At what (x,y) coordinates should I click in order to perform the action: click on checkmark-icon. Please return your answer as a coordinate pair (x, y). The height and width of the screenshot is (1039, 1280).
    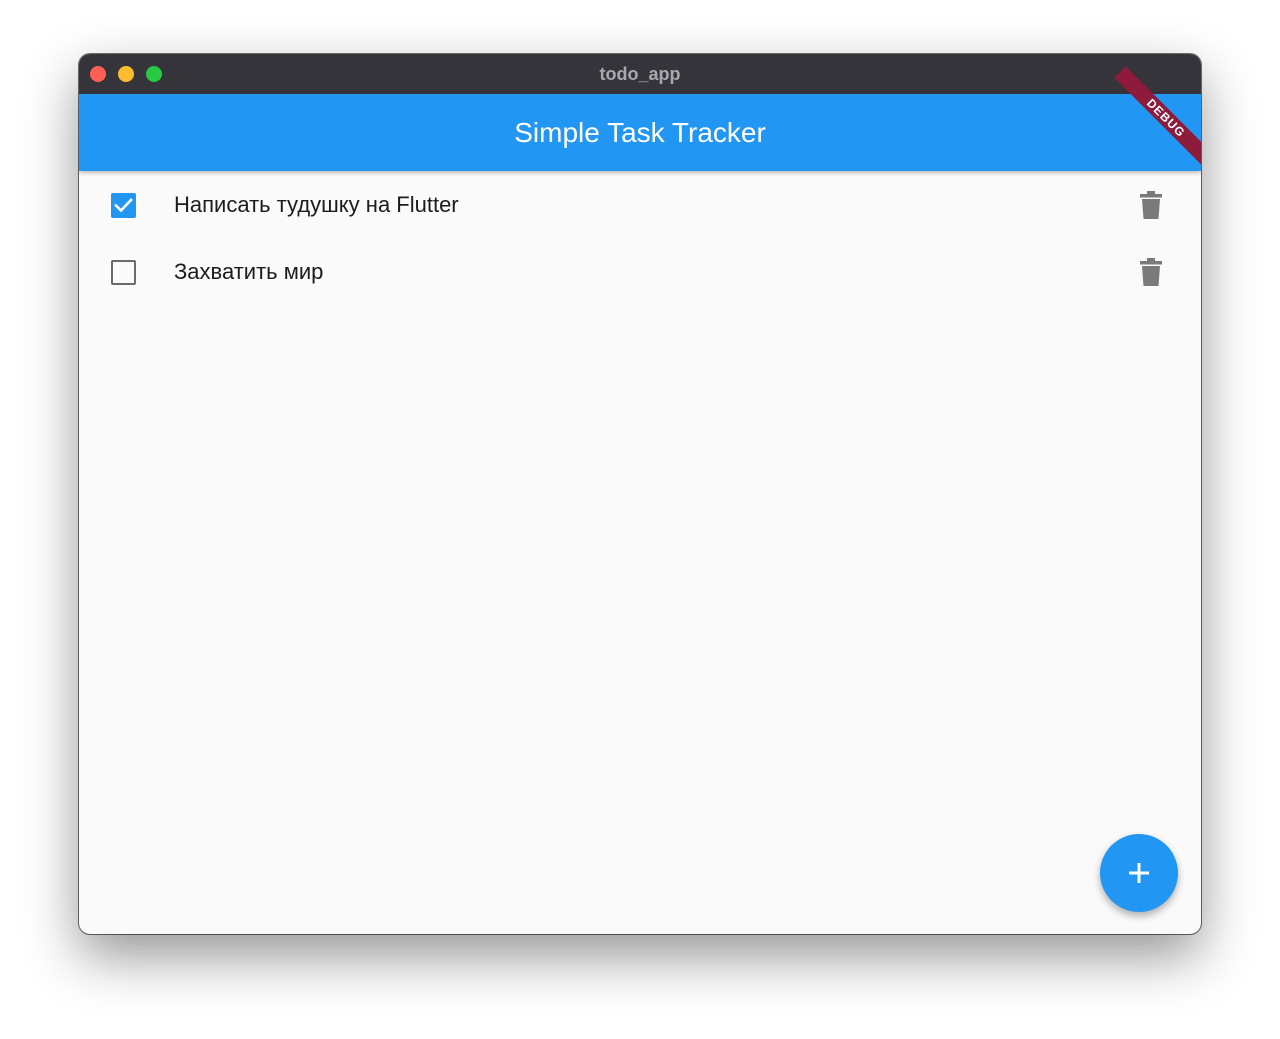
    Looking at the image, I should click on (123, 205).